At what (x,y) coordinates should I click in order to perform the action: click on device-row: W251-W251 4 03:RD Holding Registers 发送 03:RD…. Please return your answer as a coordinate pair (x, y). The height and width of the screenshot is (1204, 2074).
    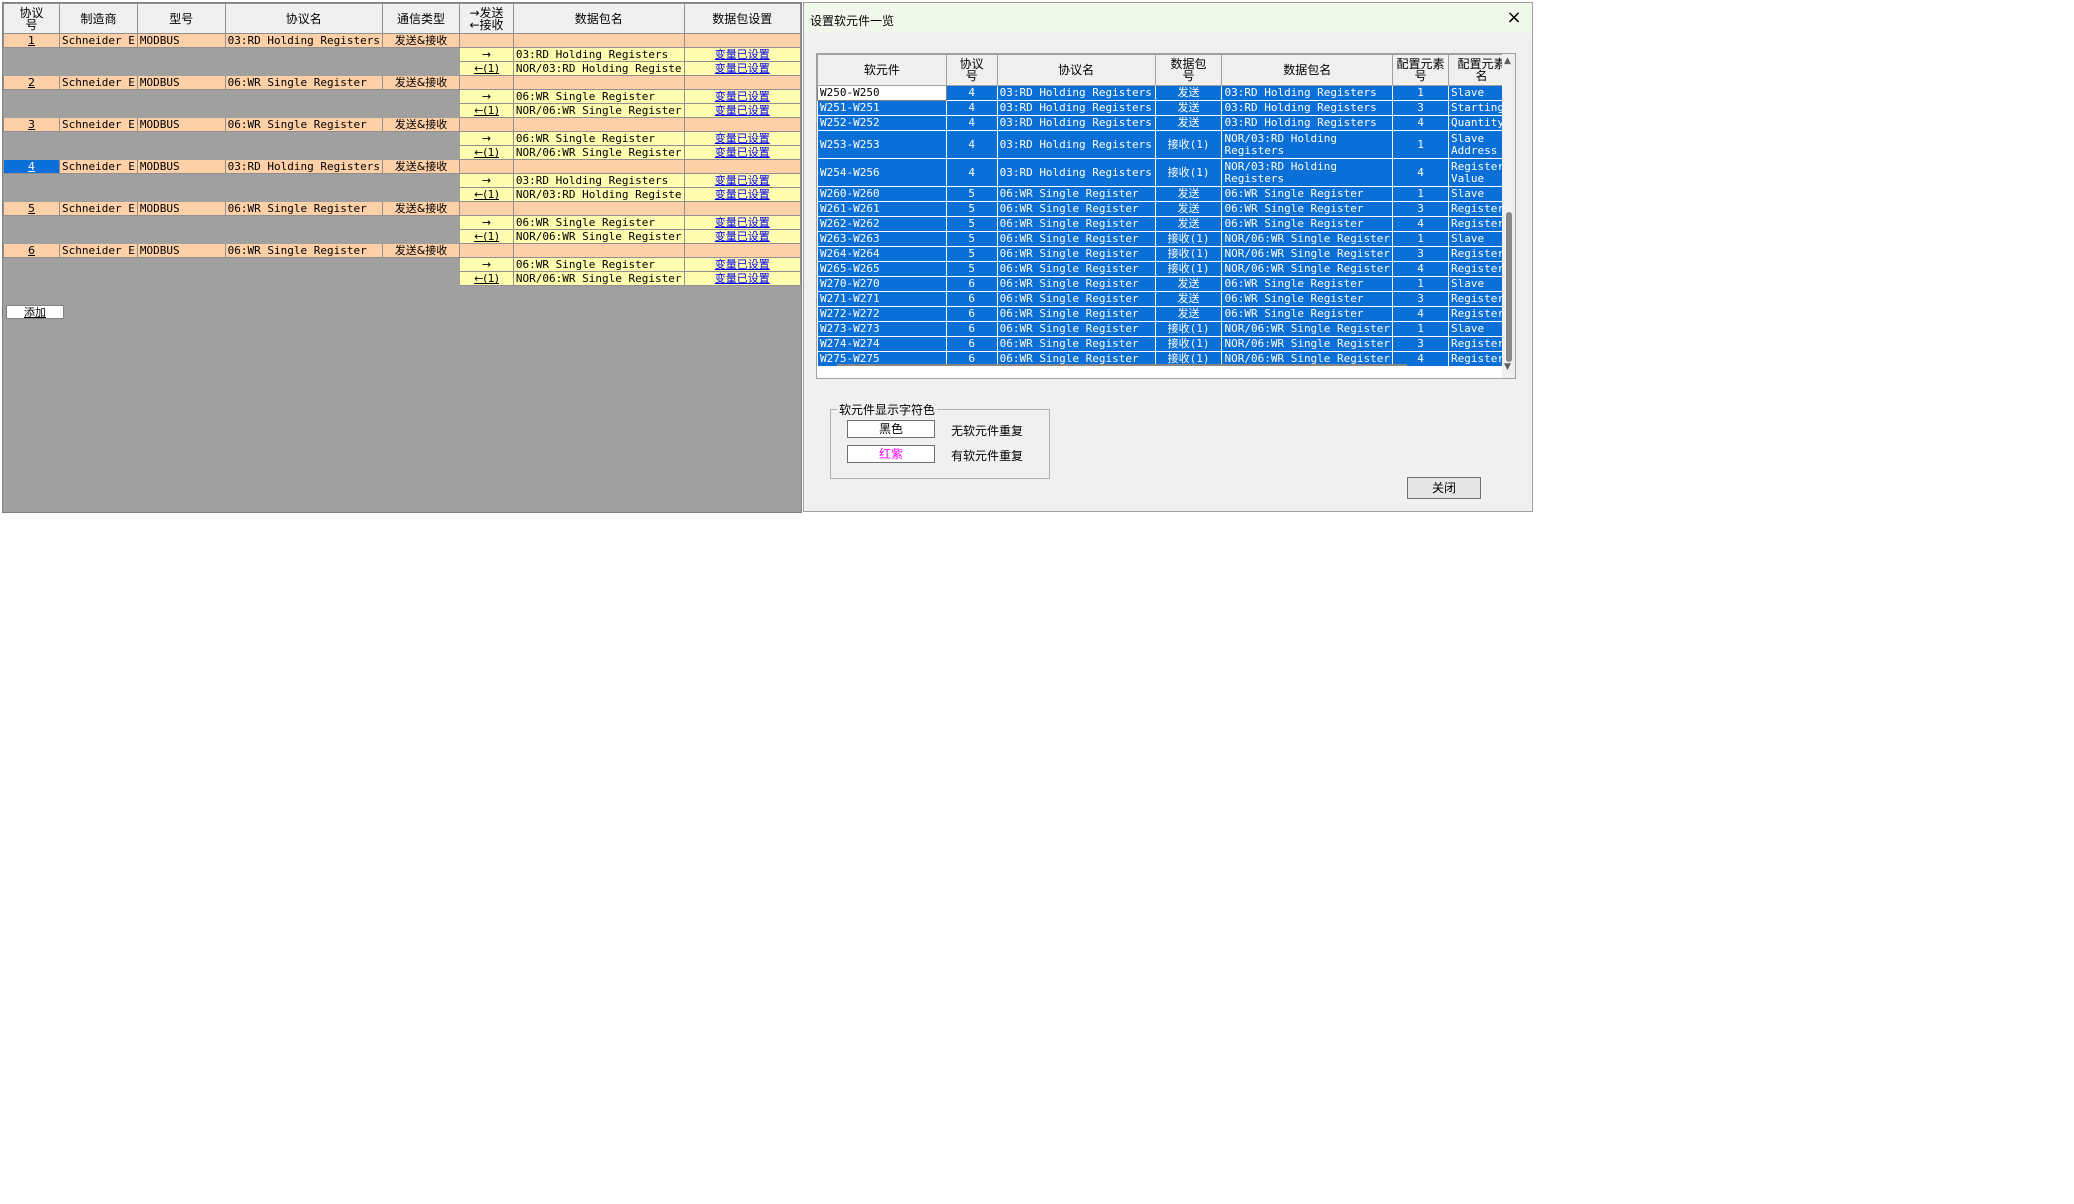
    Looking at the image, I should click on (1166, 108).